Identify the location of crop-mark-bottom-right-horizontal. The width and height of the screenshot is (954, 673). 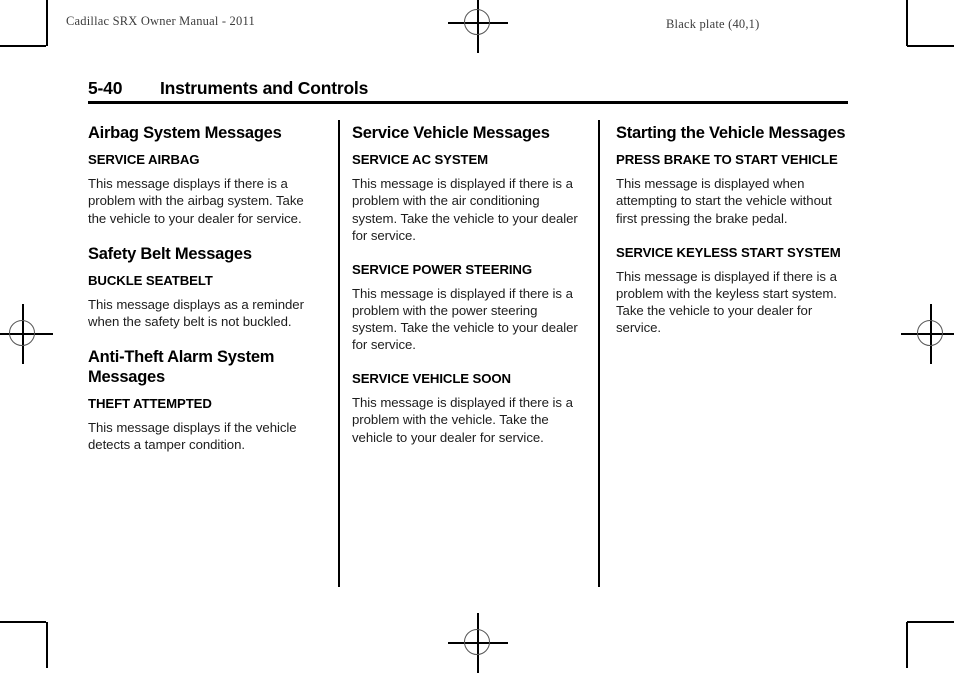
(930, 622).